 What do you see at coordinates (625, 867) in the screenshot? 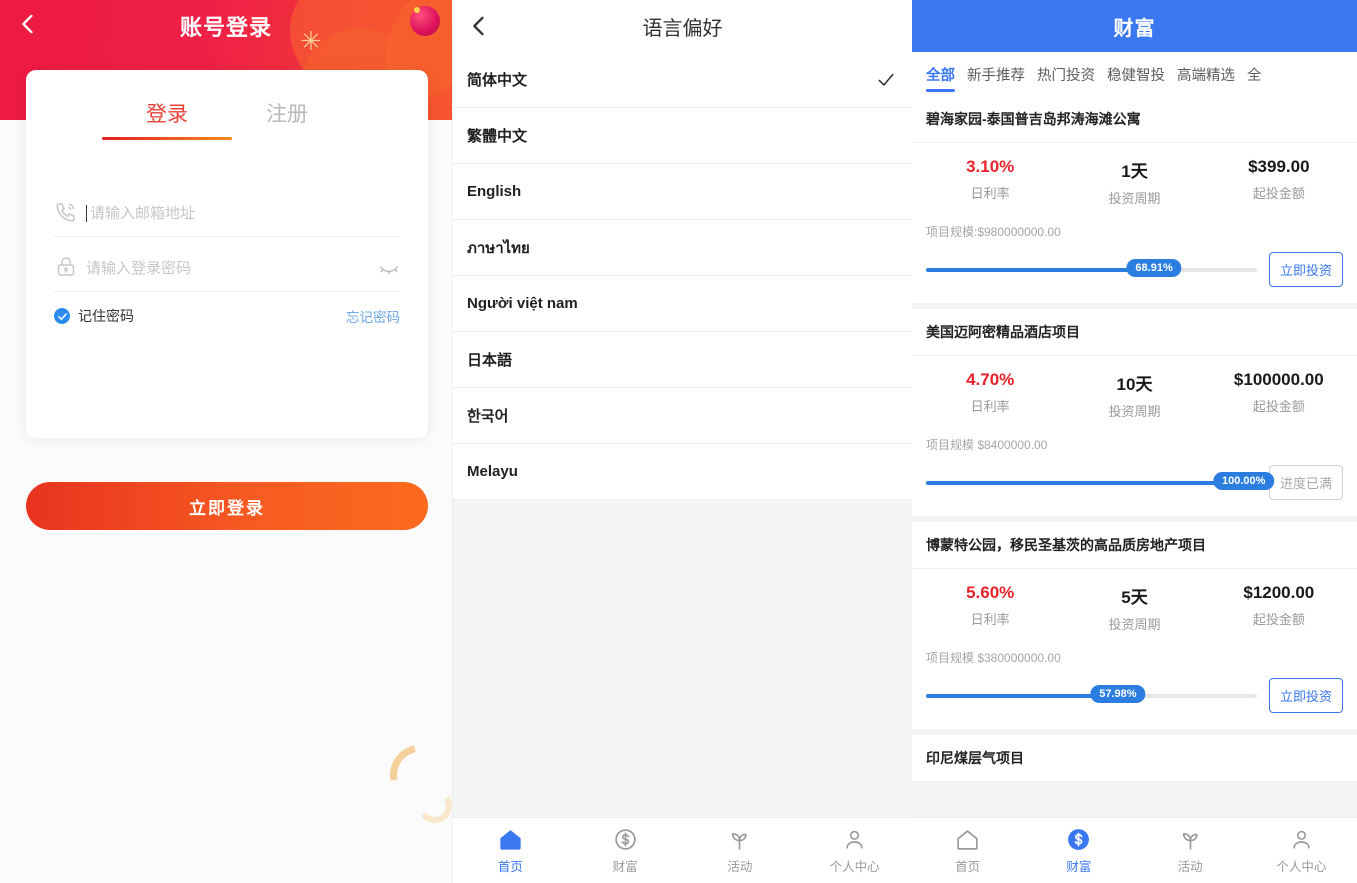
I see `tab-label: 财富` at bounding box center [625, 867].